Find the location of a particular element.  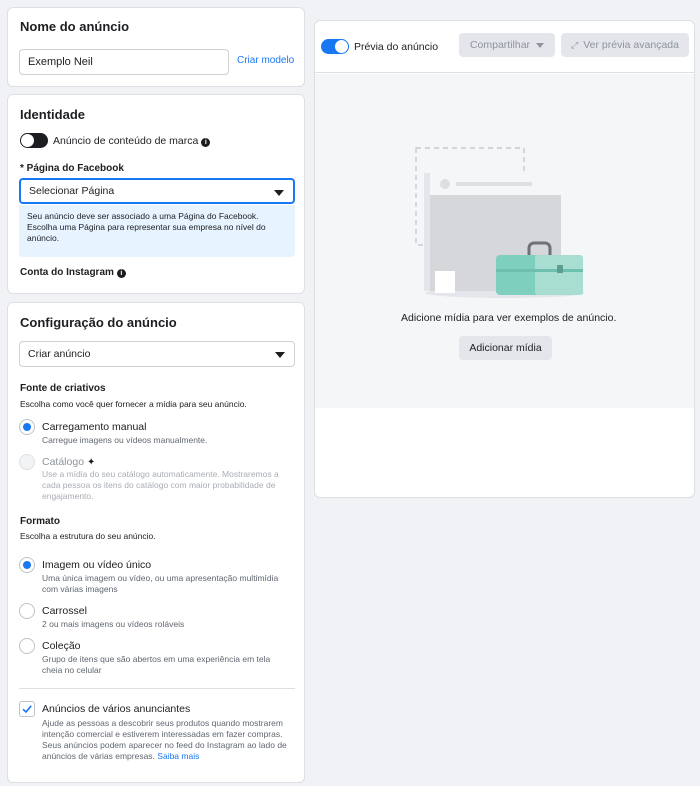

check-icon is located at coordinates (27, 709).